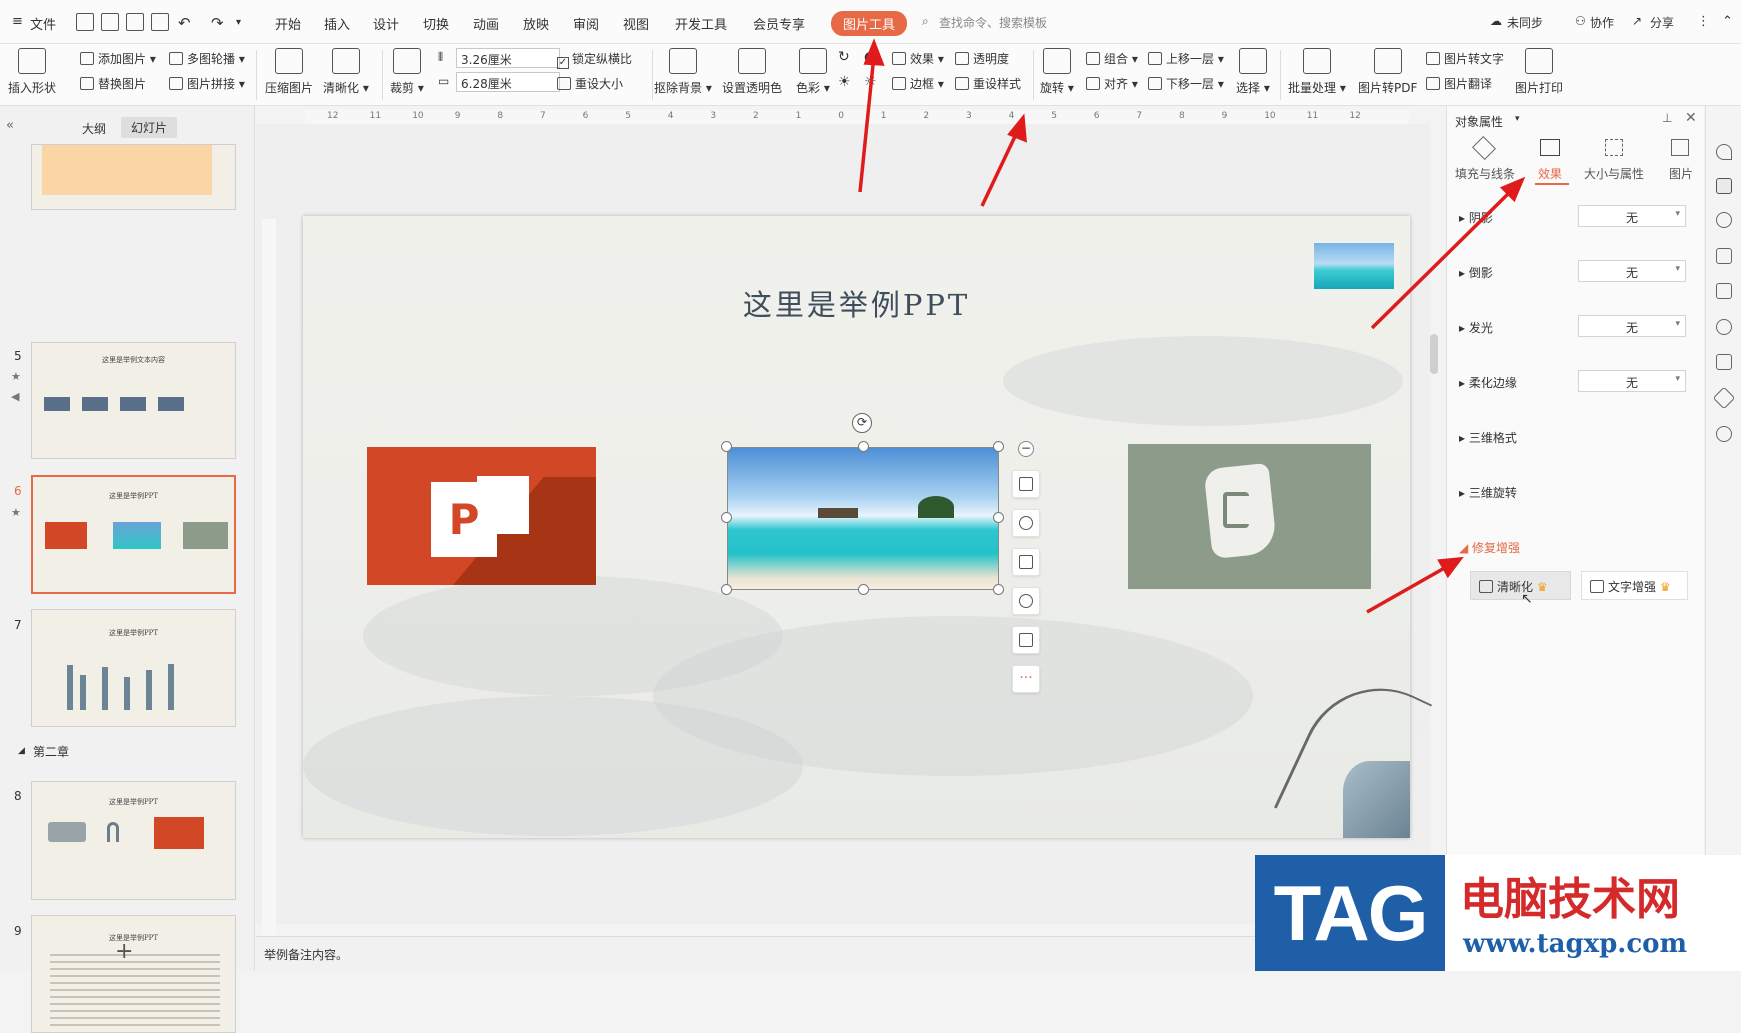 The height and width of the screenshot is (1033, 1741). I want to click on tag-logo: TAG, so click(1350, 913).